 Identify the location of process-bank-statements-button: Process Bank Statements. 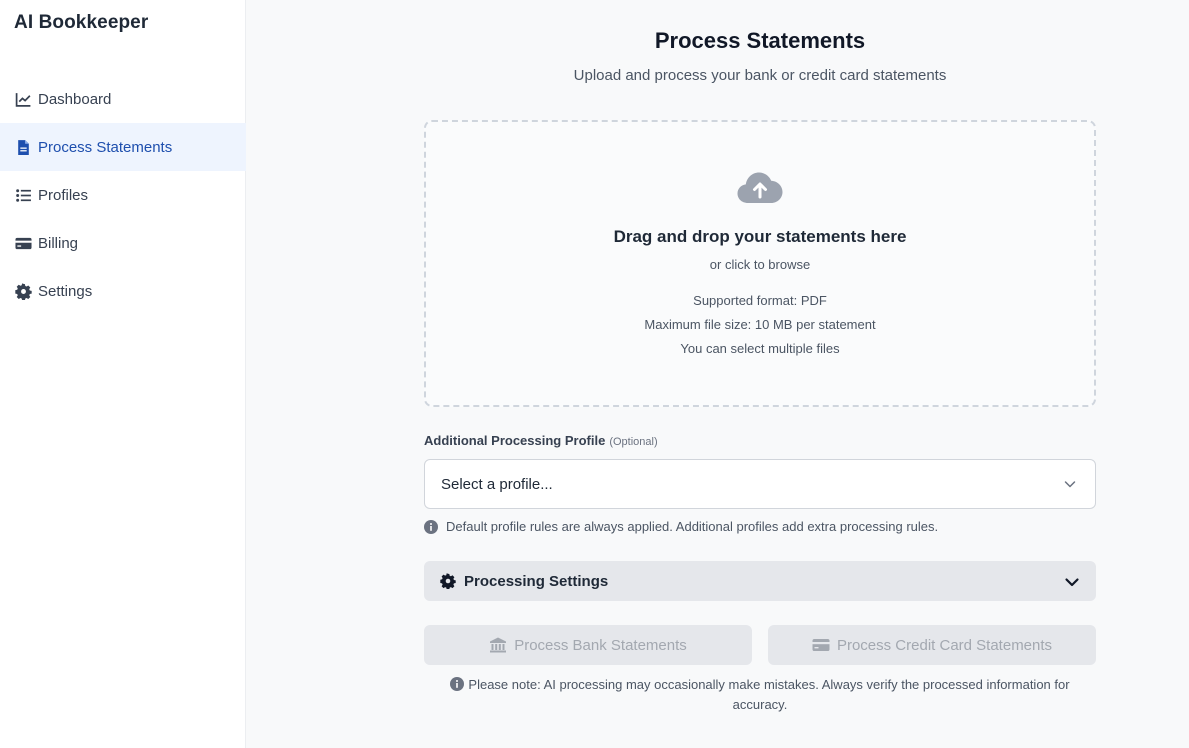
(588, 645).